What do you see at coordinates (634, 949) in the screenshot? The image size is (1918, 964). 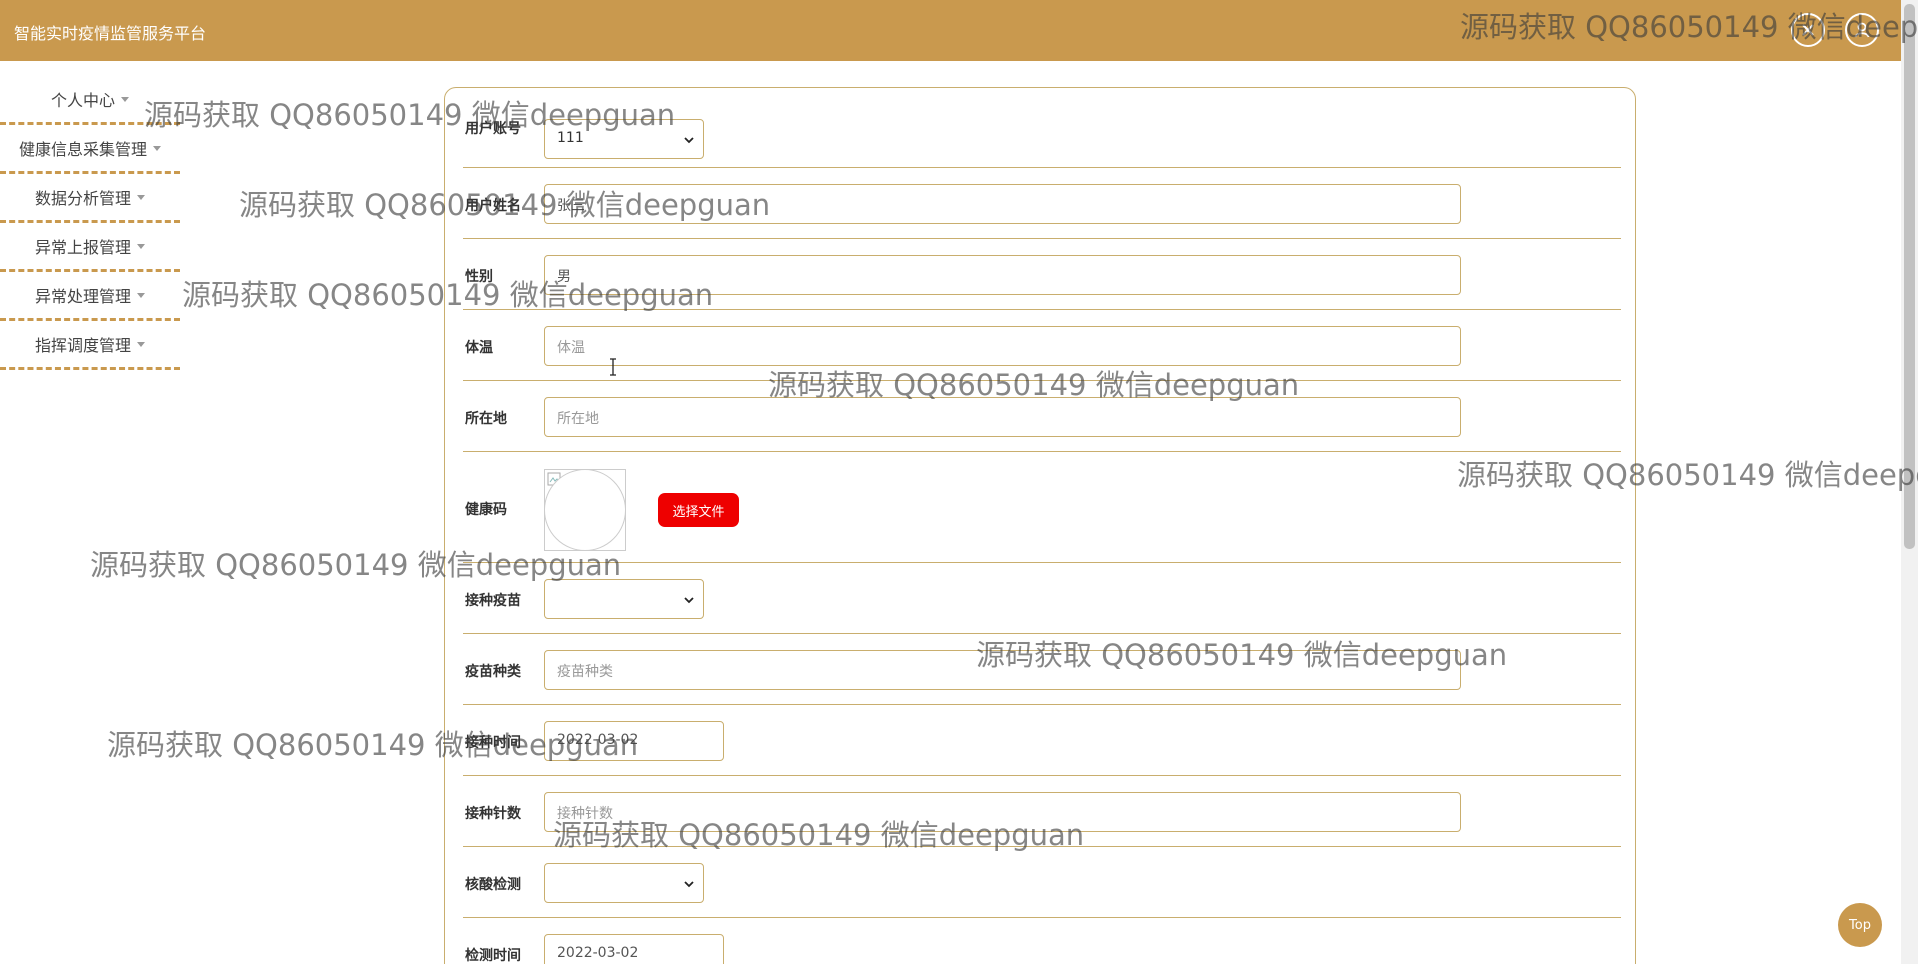 I see `test-time-field: 2022-03-02` at bounding box center [634, 949].